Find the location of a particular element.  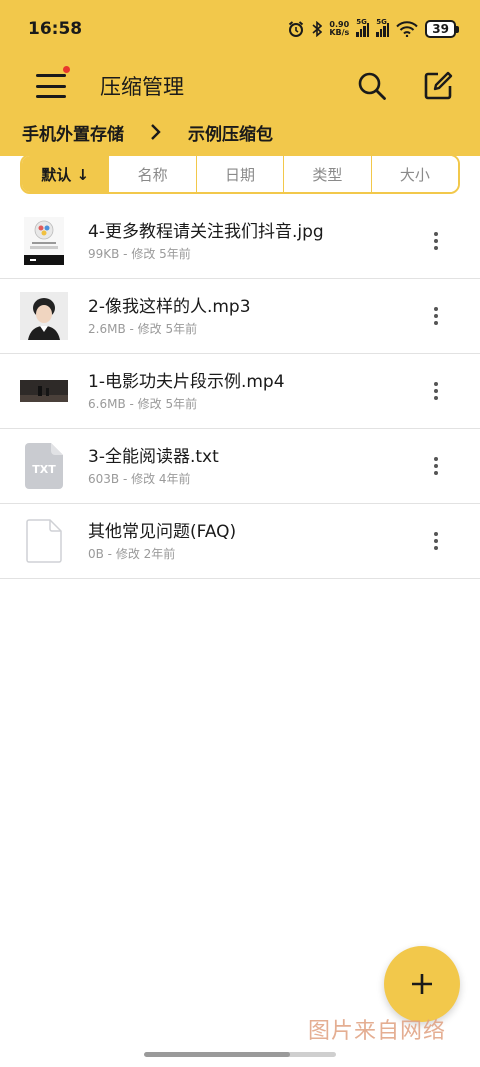

breadcrumb-root: 手机外置存储 is located at coordinates (73, 132).